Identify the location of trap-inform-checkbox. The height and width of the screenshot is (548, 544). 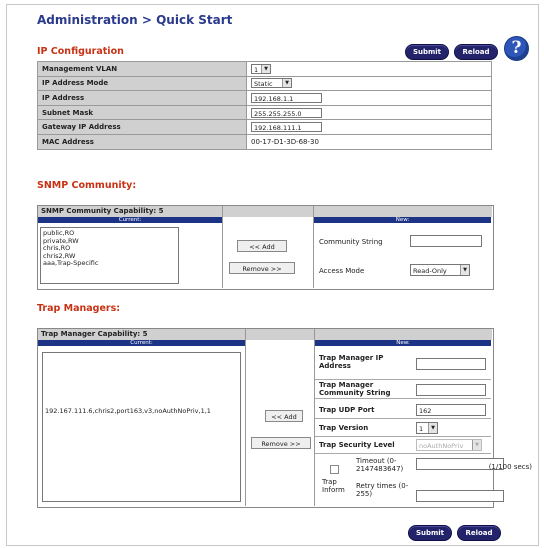
(334, 469).